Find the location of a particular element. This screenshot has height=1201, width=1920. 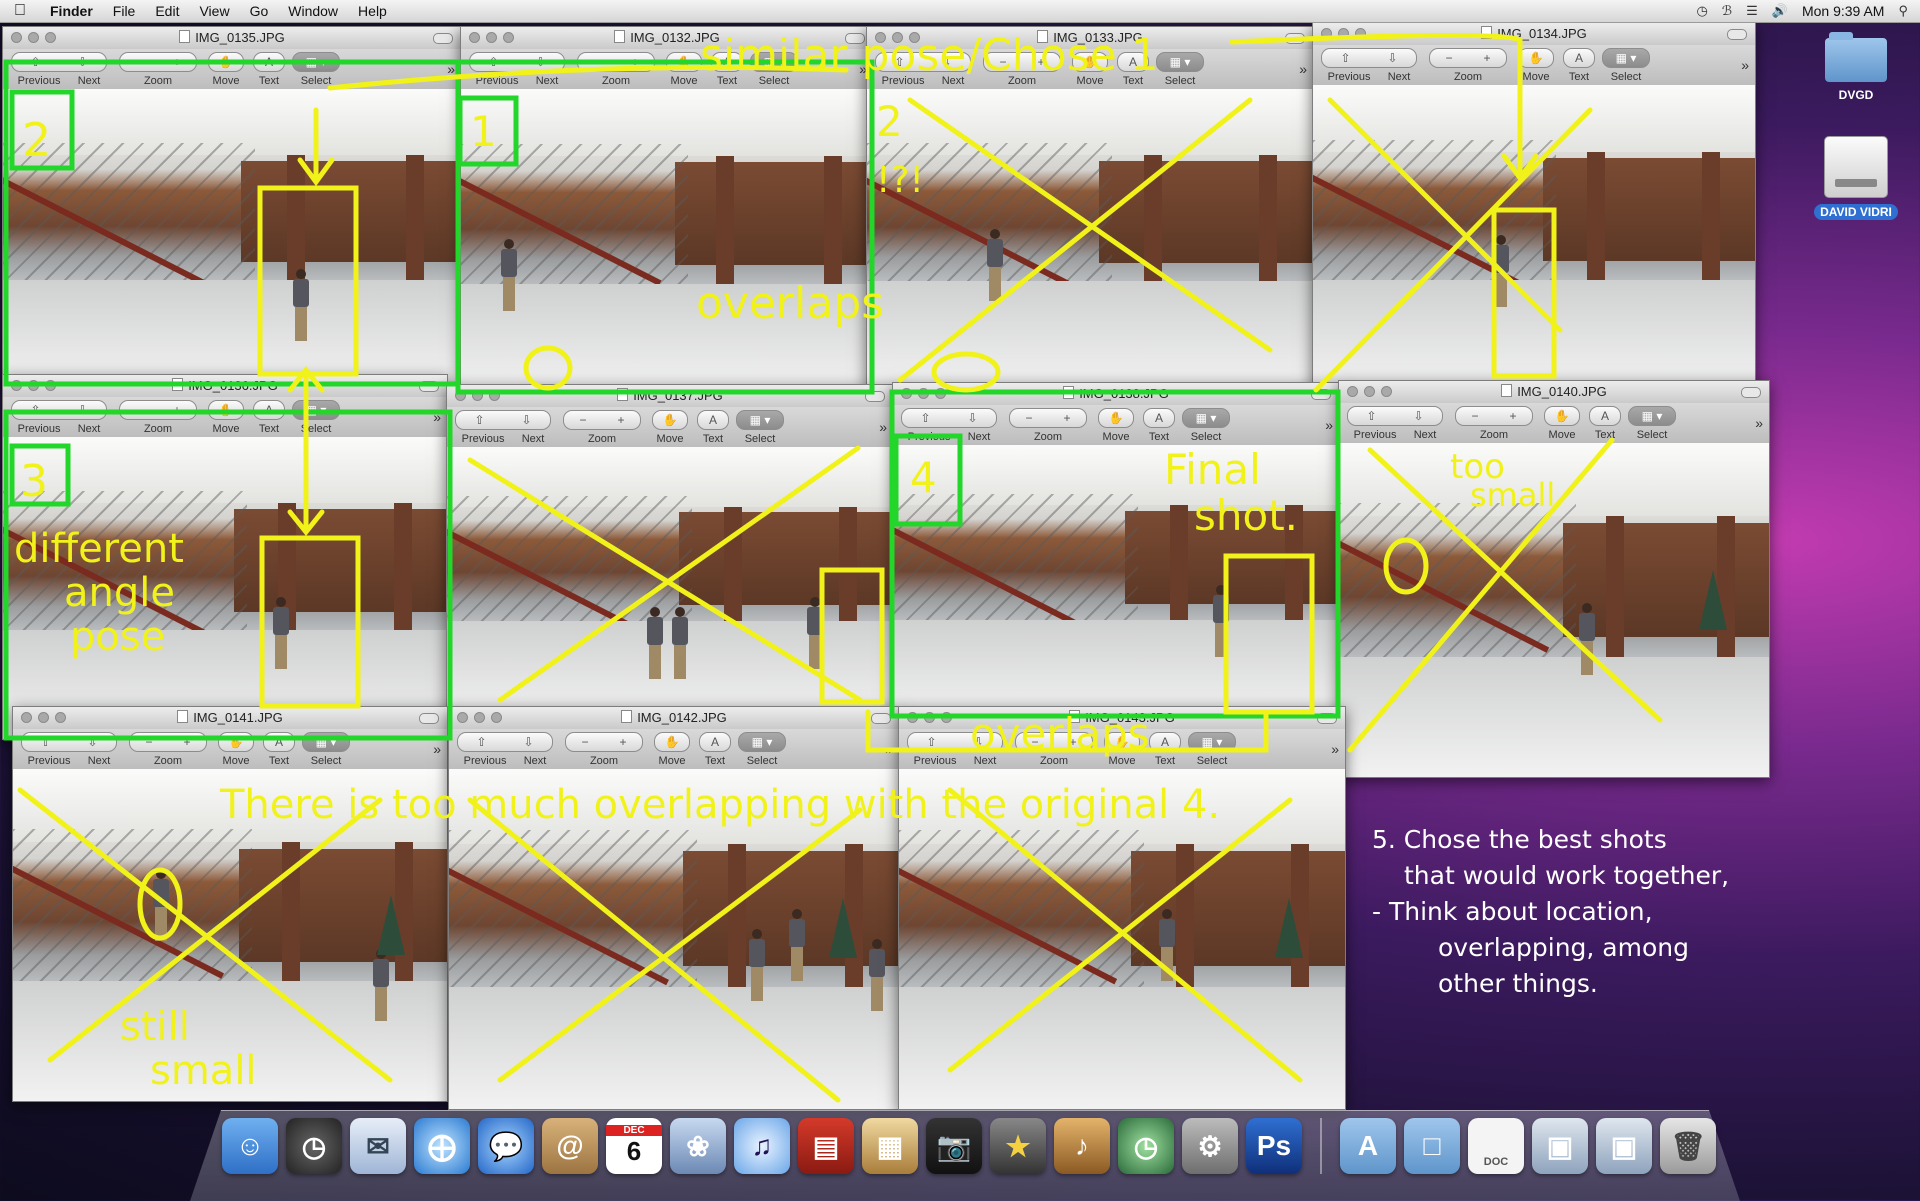

menu-go: Go is located at coordinates (259, 11).